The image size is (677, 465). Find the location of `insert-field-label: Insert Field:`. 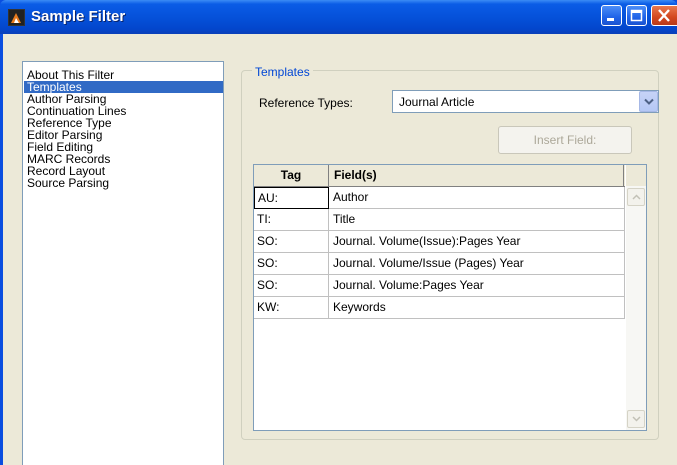

insert-field-label: Insert Field: is located at coordinates (565, 140).